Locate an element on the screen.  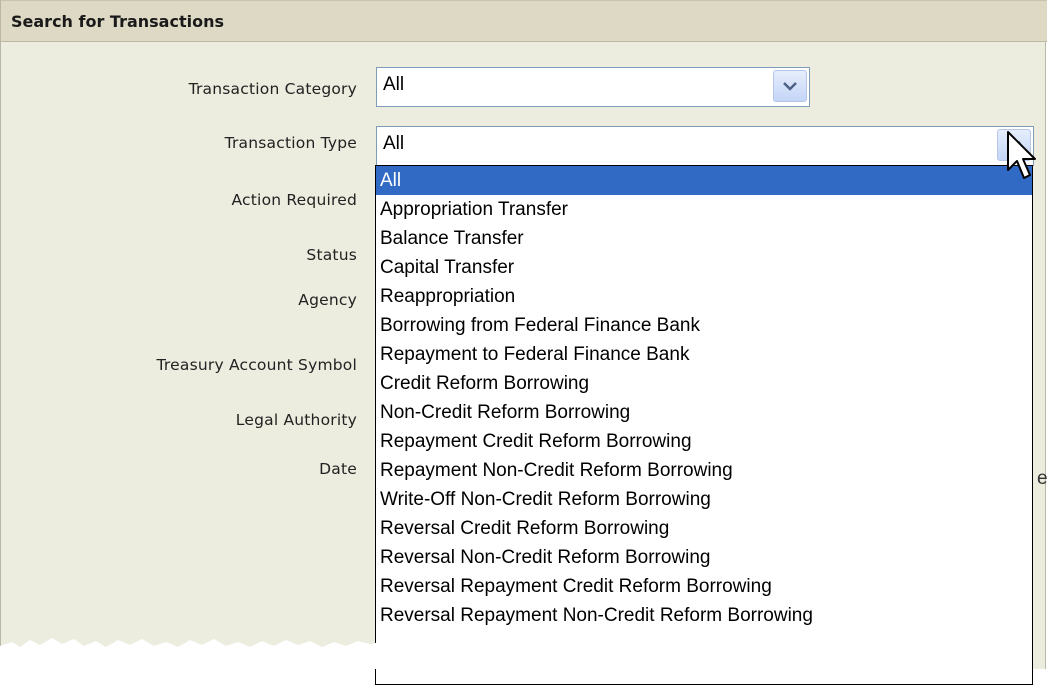
transaction-type-label: Transaction Type is located at coordinates (290, 143).